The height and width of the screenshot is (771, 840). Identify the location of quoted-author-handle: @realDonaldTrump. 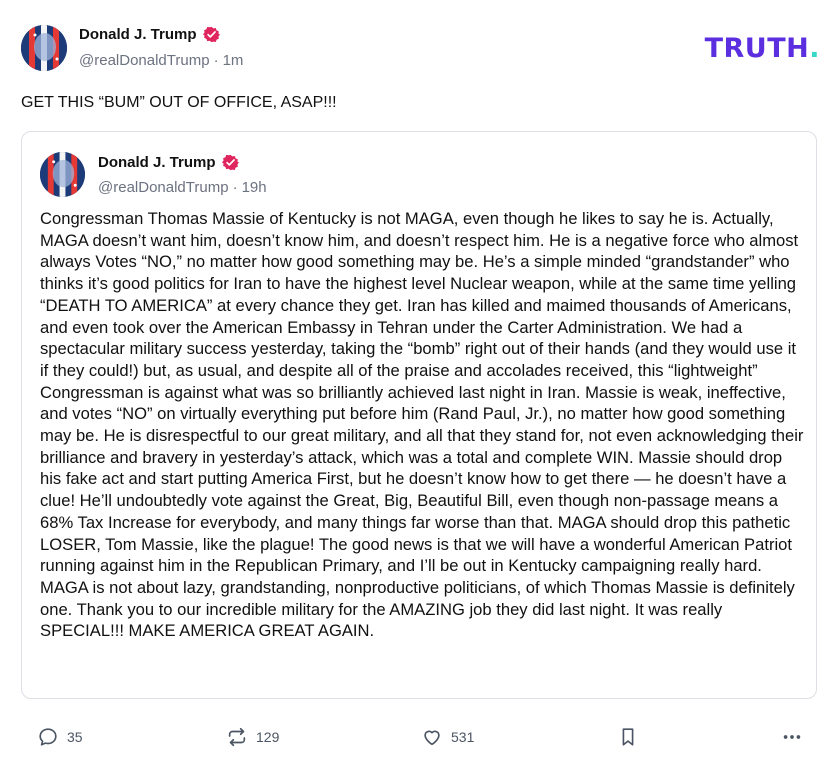
(163, 187).